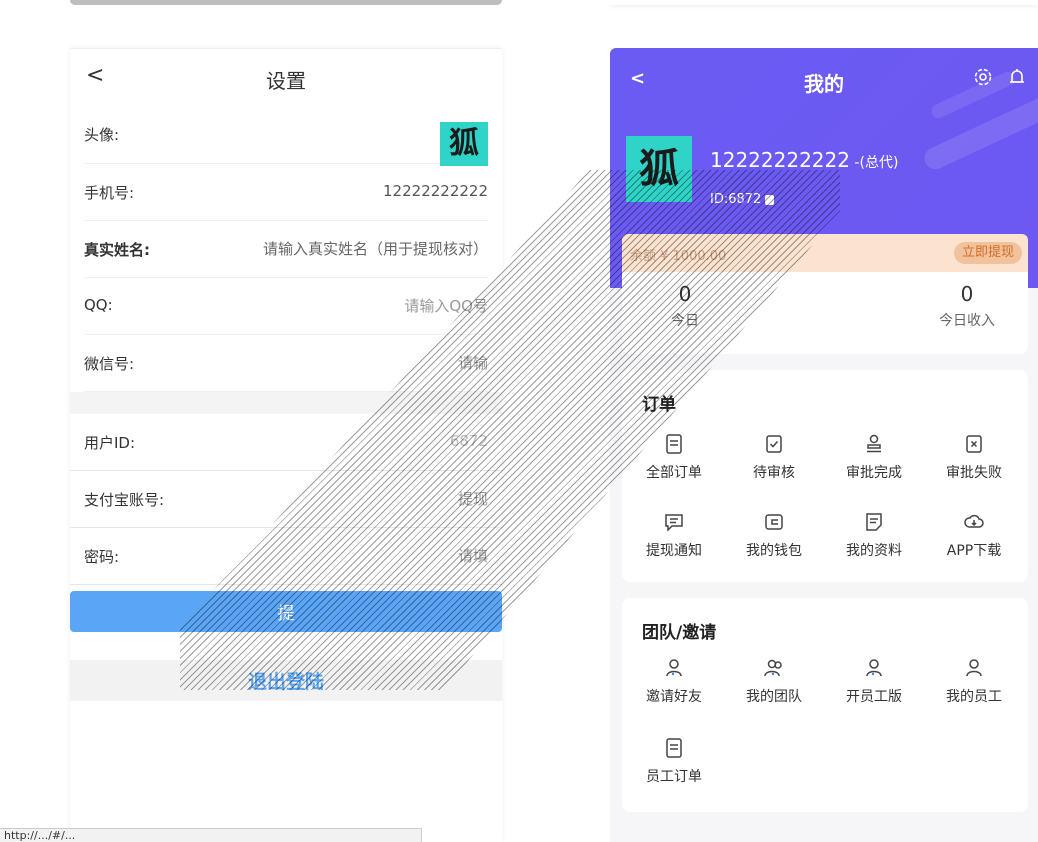  What do you see at coordinates (974, 473) in the screenshot?
I see `menu-label: 审批失败` at bounding box center [974, 473].